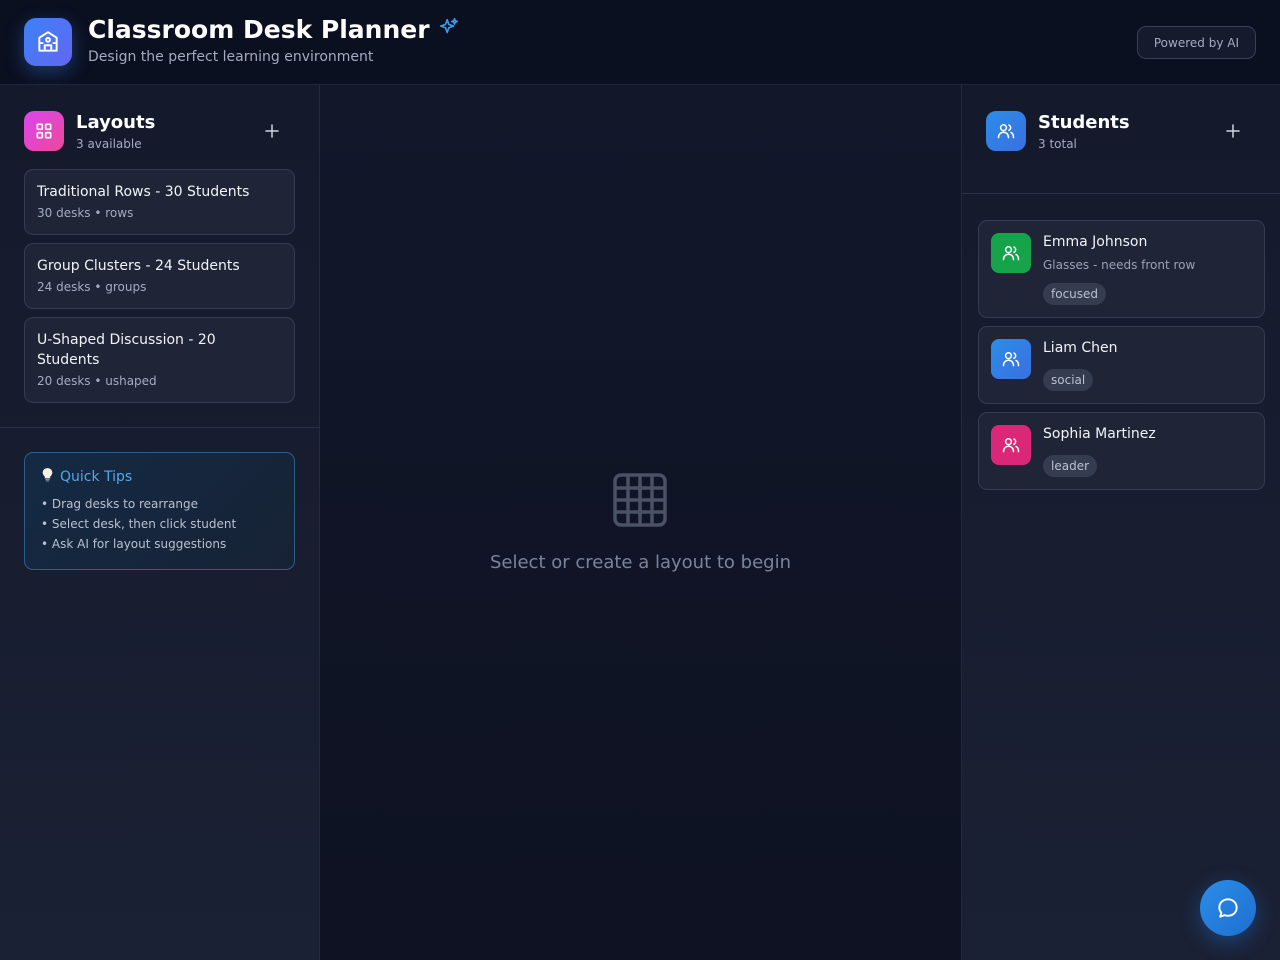 This screenshot has height=960, width=1280. Describe the element at coordinates (159, 476) in the screenshot. I see `quick-tips-title: Quick Tips` at that location.